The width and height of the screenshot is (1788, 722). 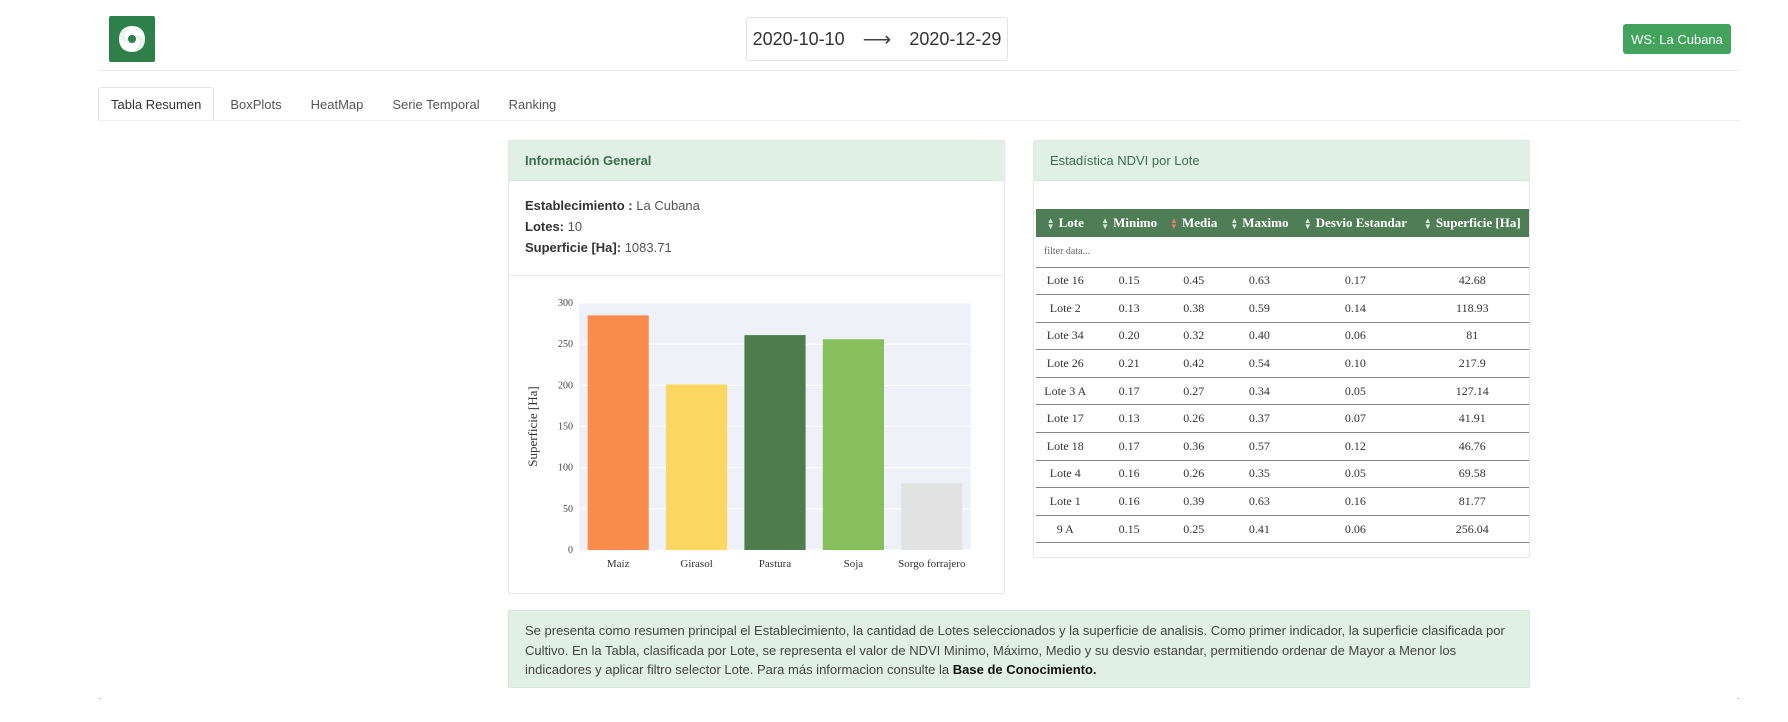 I want to click on table-cell: 0.25, so click(x=1193, y=529).